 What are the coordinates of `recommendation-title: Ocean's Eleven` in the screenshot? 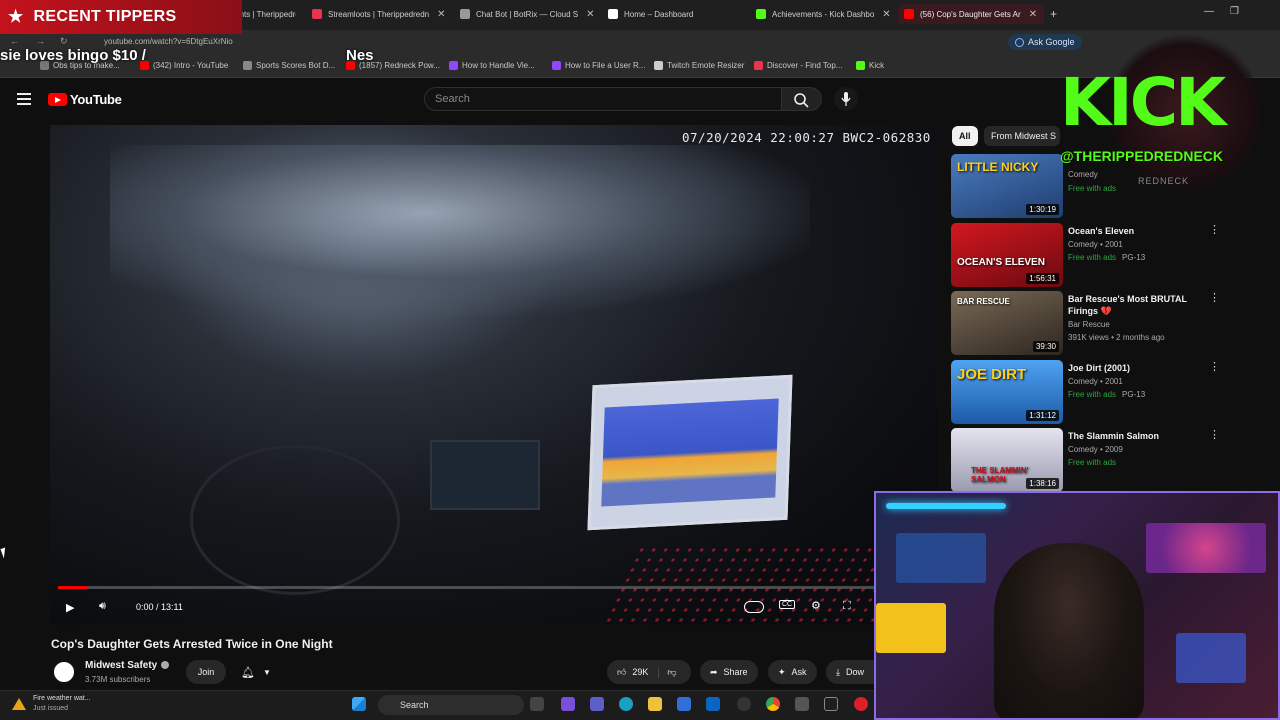 It's located at (1138, 231).